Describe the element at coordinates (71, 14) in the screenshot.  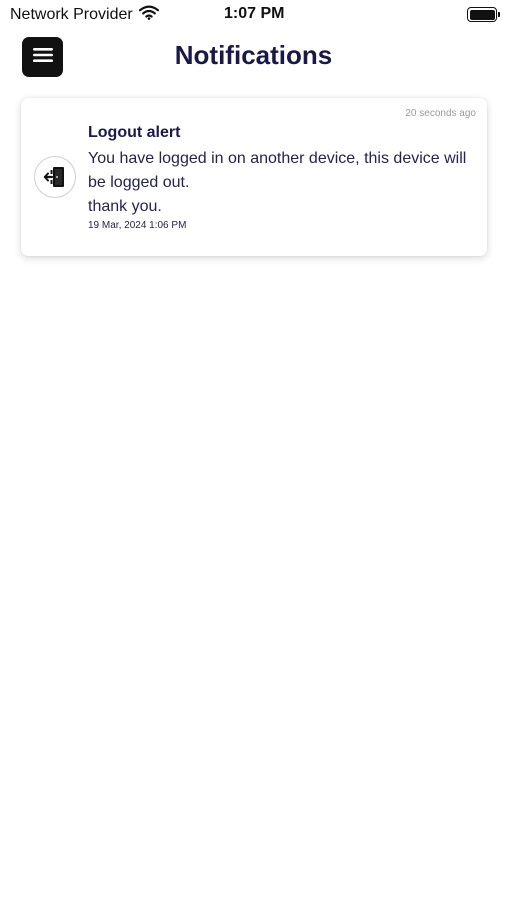
I see `carrier-name: Network Provider` at that location.